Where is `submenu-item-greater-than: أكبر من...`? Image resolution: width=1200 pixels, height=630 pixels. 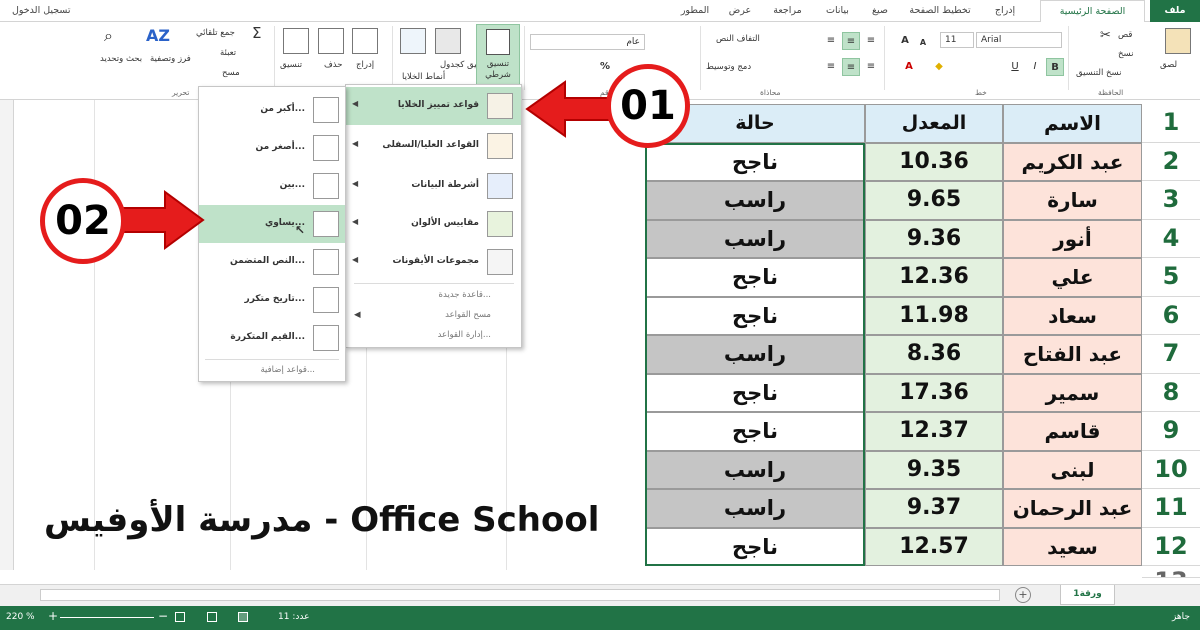 submenu-item-greater-than: أكبر من... is located at coordinates (272, 110).